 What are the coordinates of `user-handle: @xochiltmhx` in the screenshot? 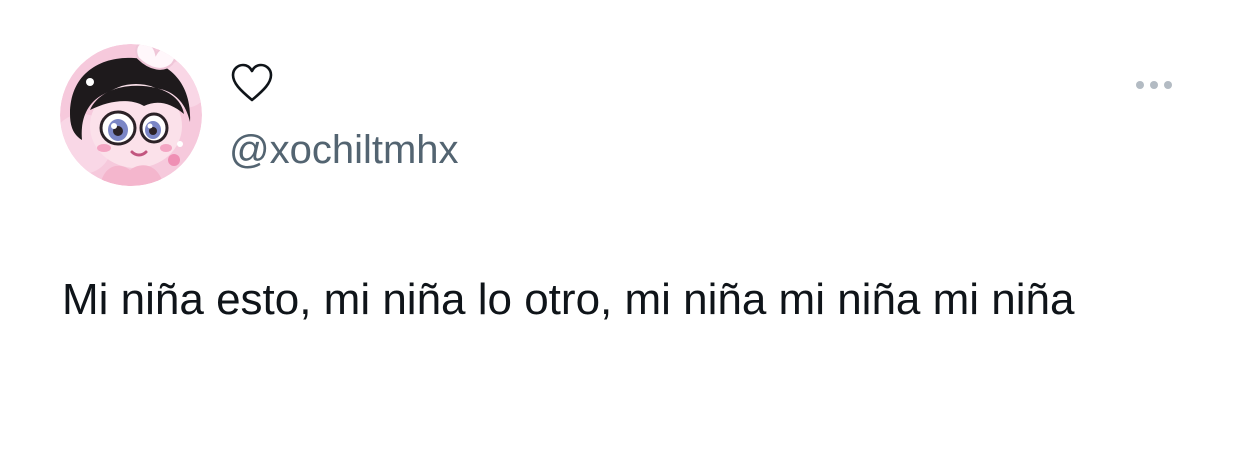 It's located at (344, 150).